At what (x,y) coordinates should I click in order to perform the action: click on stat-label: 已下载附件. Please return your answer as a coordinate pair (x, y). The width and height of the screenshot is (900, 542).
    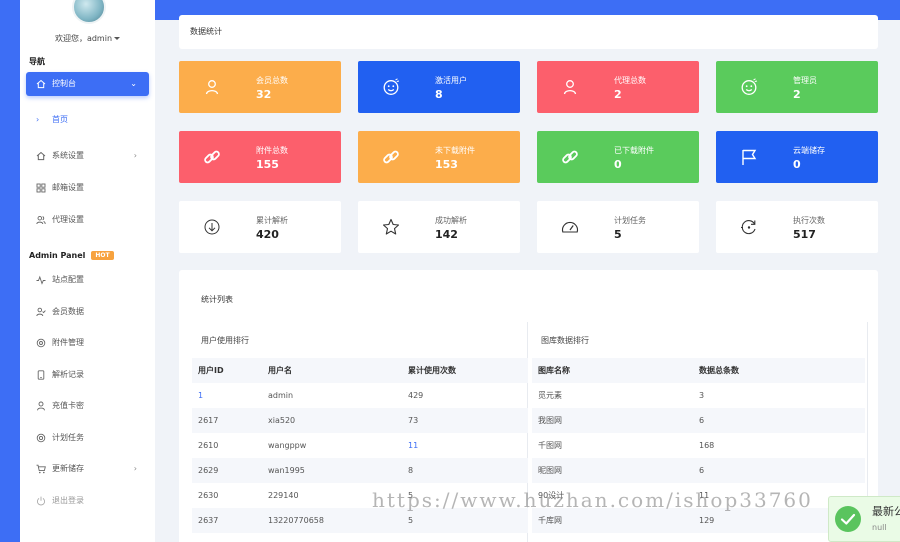
    Looking at the image, I should click on (634, 150).